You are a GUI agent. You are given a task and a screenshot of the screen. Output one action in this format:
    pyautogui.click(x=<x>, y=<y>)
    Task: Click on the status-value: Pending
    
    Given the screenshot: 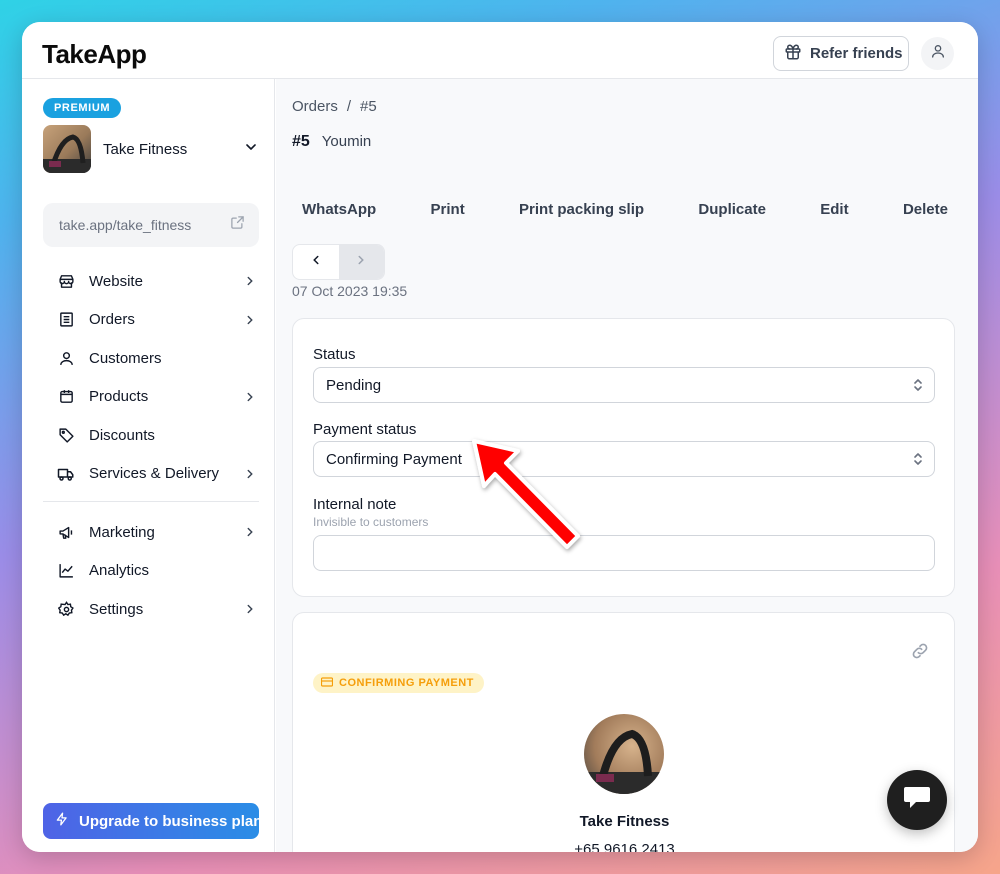 What is the action you would take?
    pyautogui.click(x=354, y=385)
    